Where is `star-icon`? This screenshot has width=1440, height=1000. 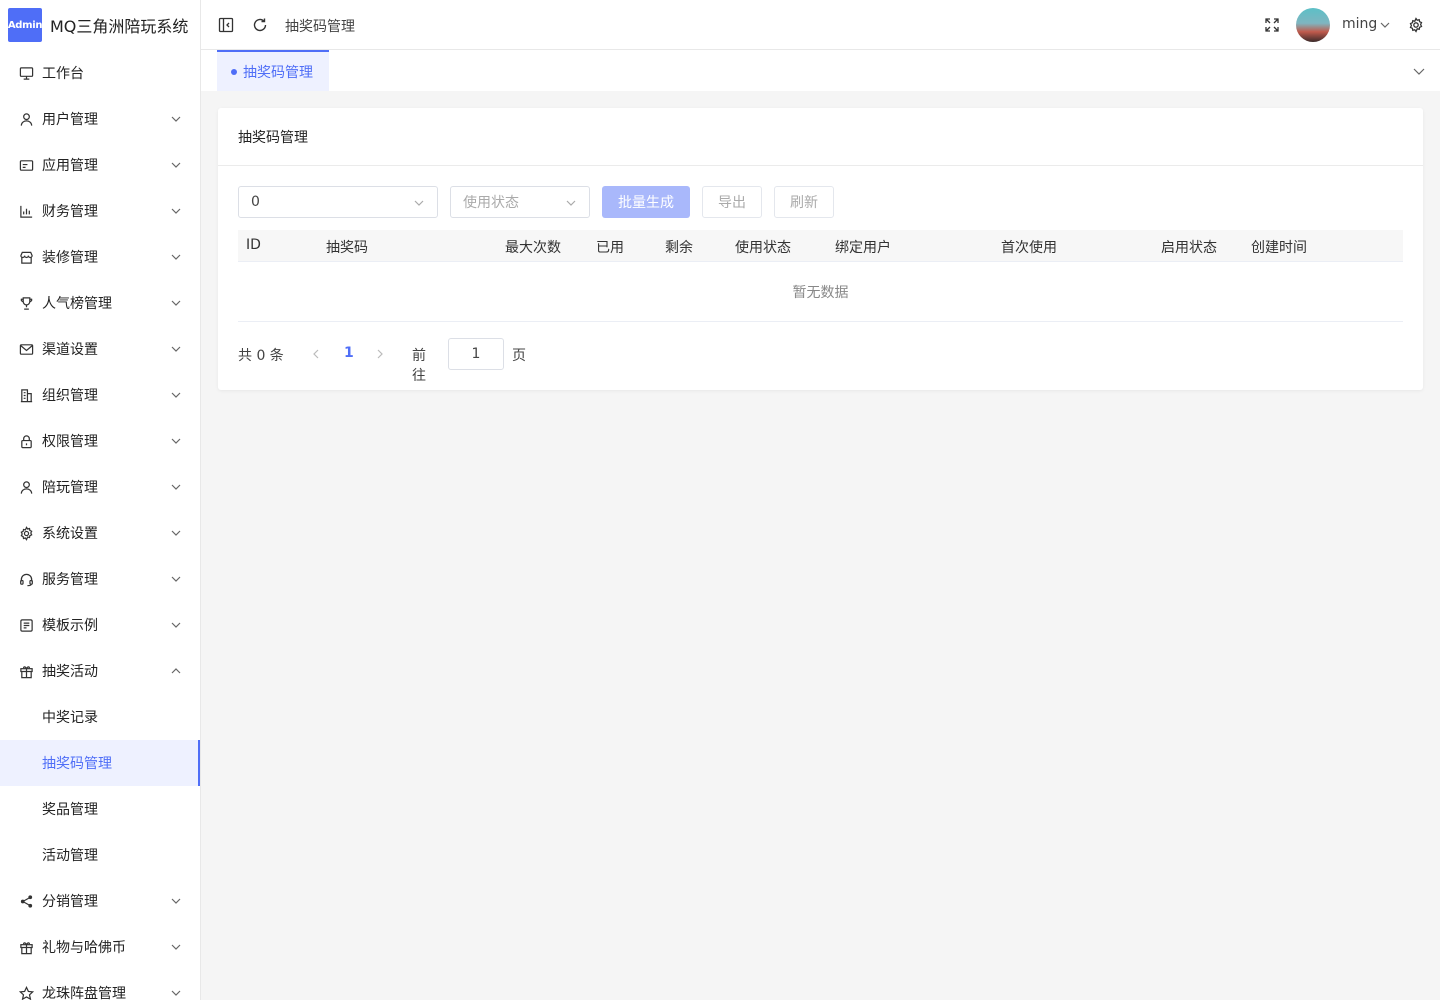
star-icon is located at coordinates (26, 992).